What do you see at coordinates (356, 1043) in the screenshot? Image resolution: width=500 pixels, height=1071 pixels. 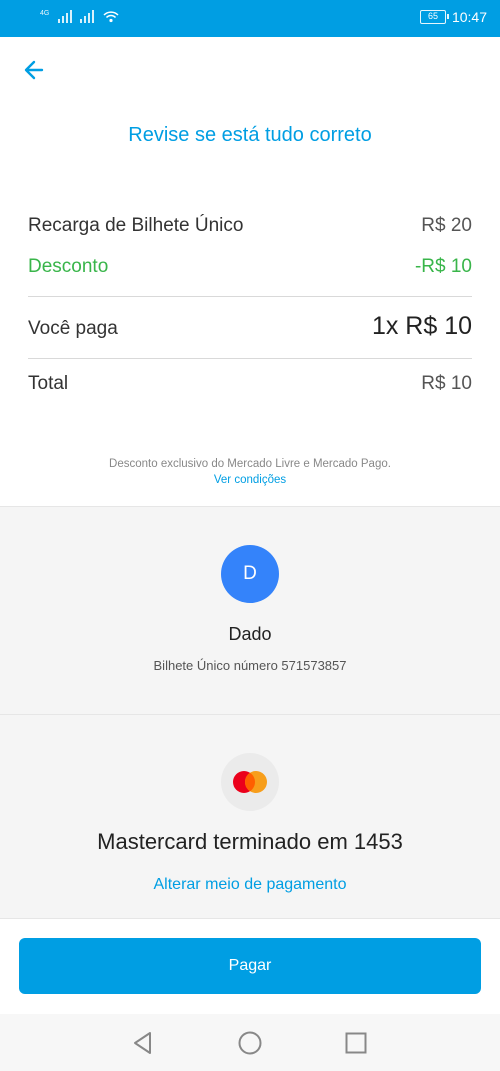 I see `recent-apps-square-icon` at bounding box center [356, 1043].